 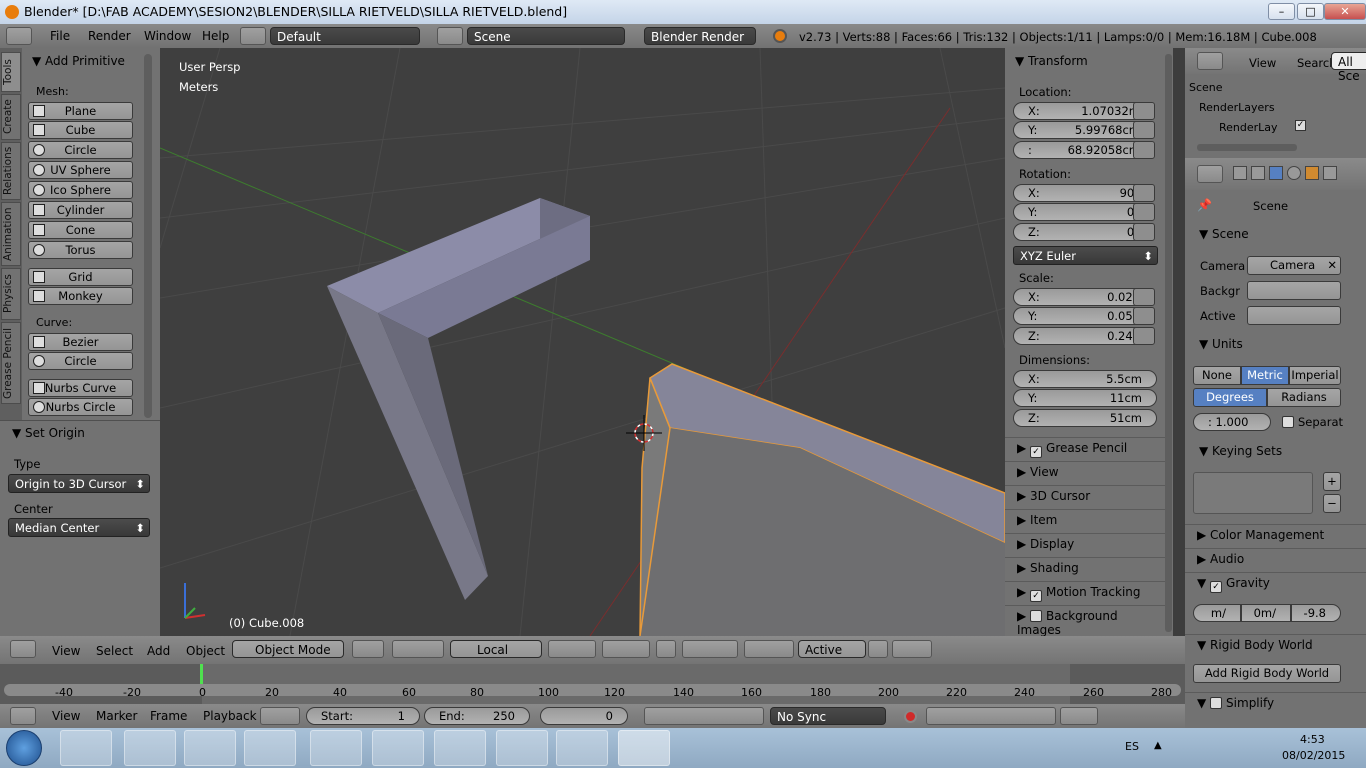 I want to click on units-panel-header: ▼ Units, so click(x=1221, y=344).